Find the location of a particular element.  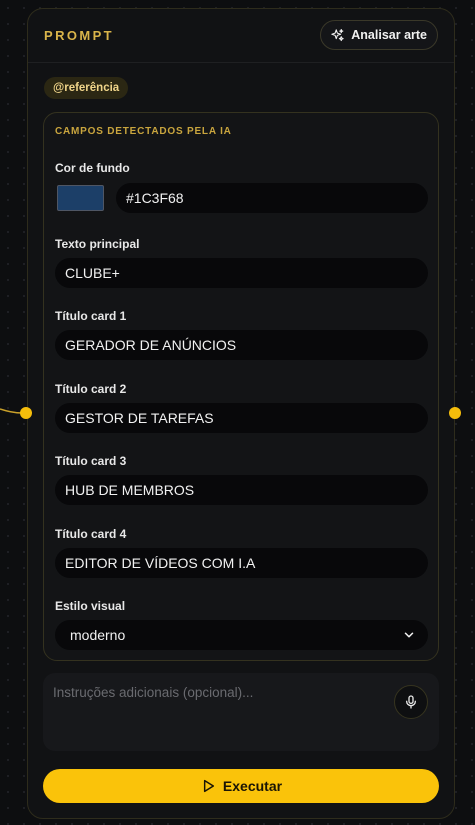

output-port is located at coordinates (455, 413).